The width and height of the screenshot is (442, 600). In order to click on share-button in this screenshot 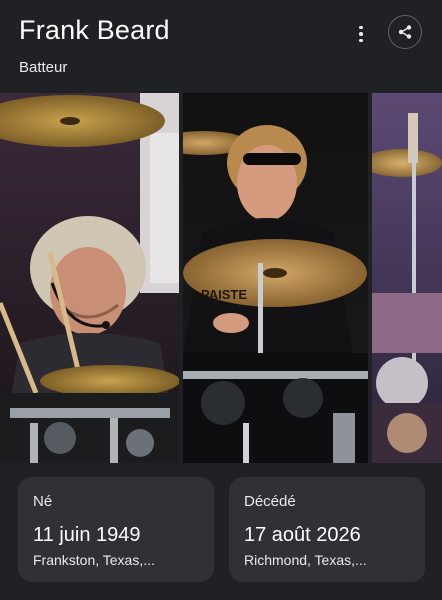, I will do `click(405, 32)`.